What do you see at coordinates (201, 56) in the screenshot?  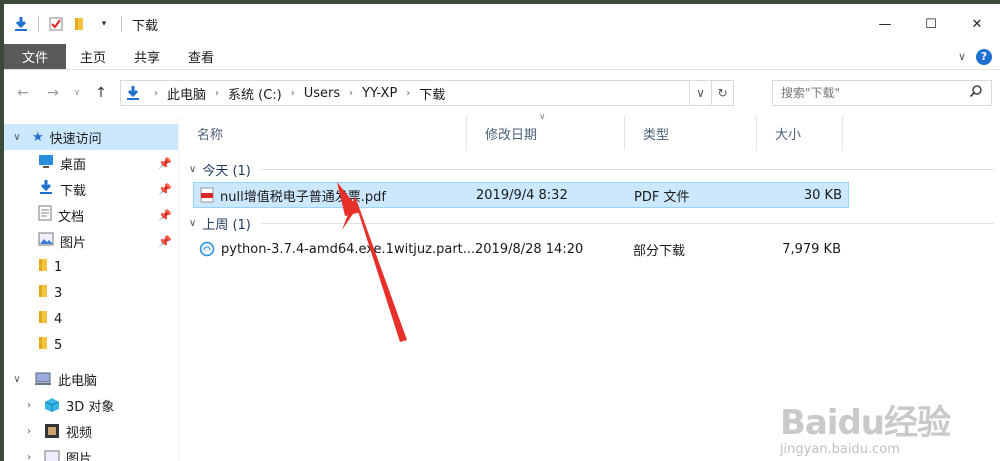 I see `tab-view: 查看` at bounding box center [201, 56].